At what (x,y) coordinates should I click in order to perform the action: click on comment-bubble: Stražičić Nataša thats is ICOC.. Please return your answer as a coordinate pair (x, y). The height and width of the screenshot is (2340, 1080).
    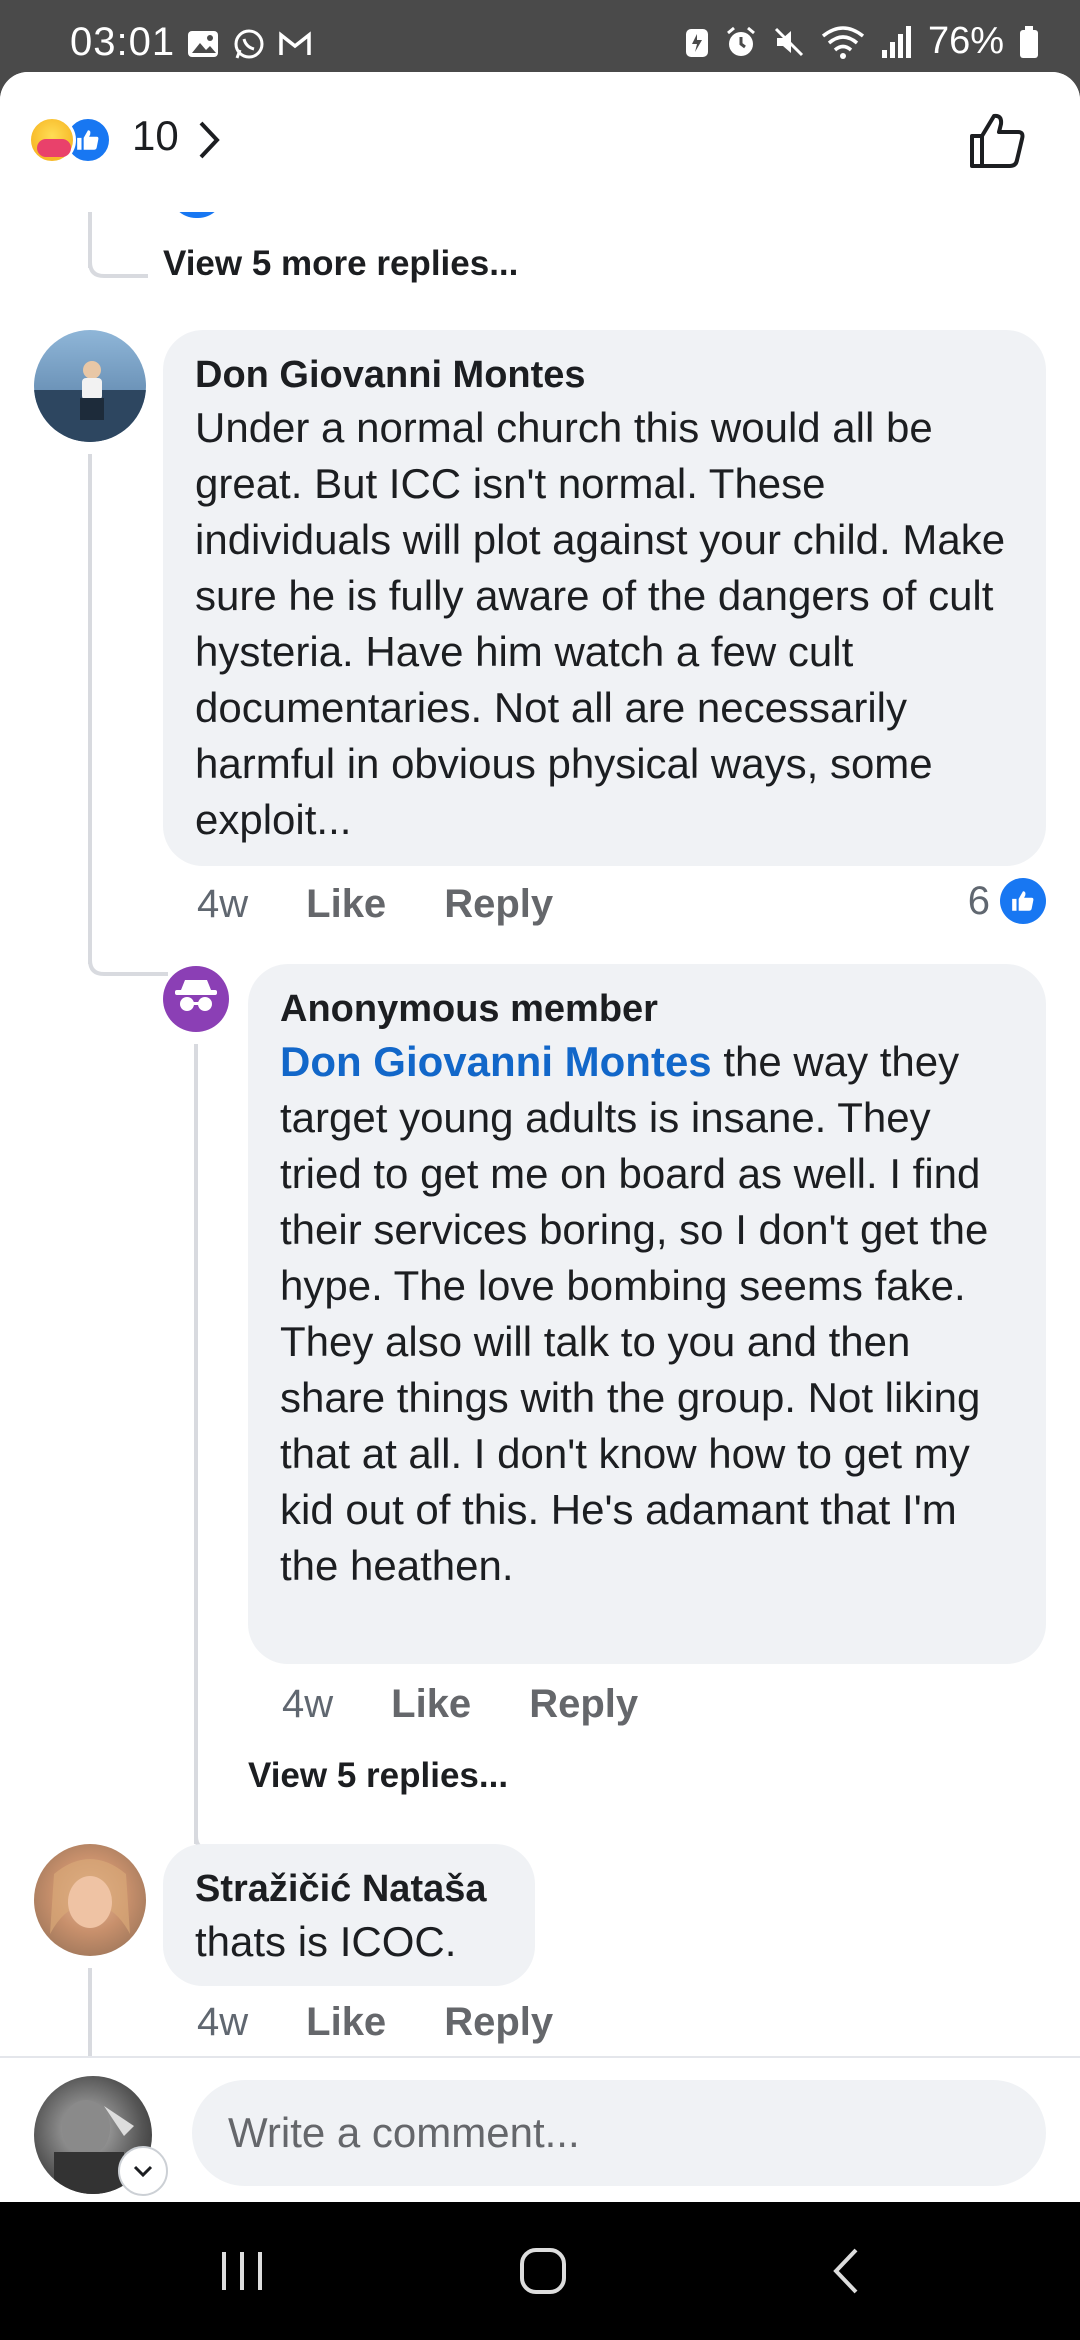
    Looking at the image, I should click on (349, 1915).